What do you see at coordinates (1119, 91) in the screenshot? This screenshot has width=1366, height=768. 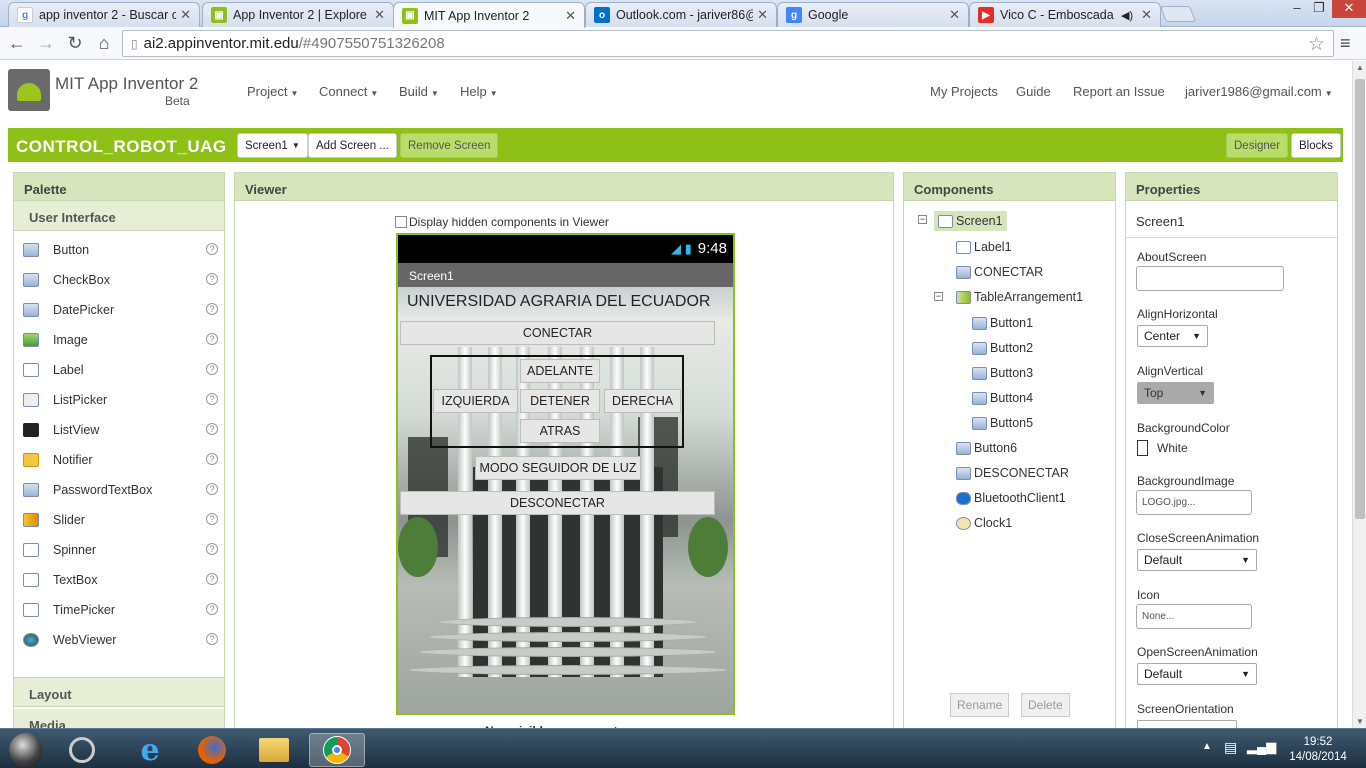 I see `link-report-issue: Report an Issue` at bounding box center [1119, 91].